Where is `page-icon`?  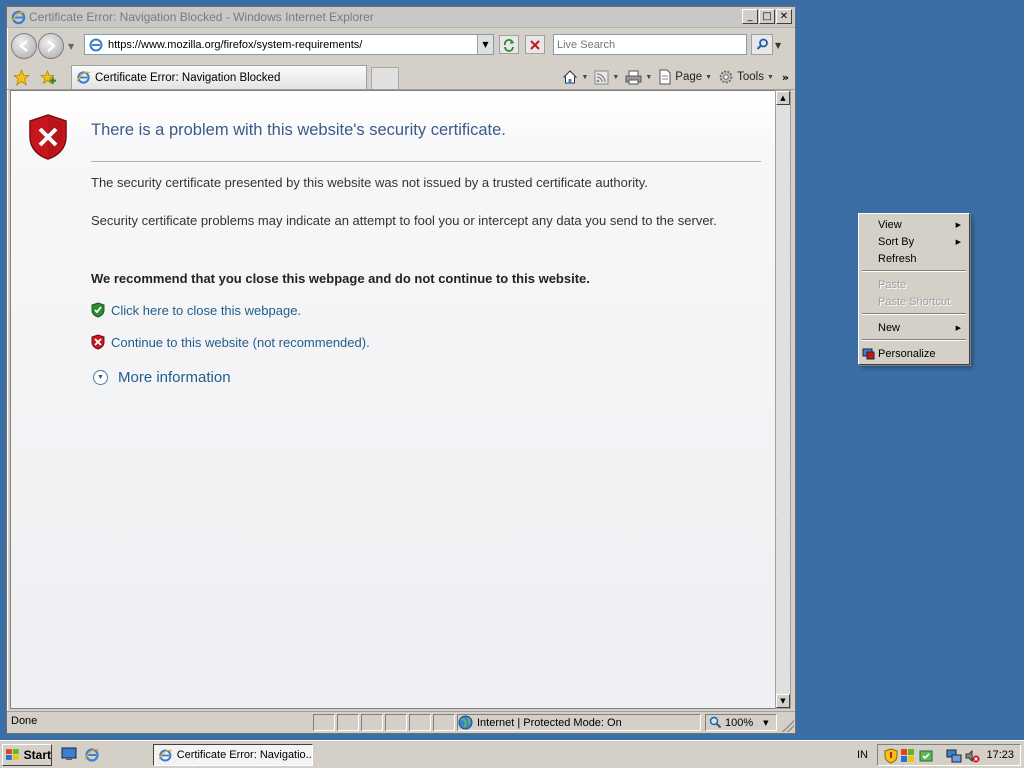 page-icon is located at coordinates (96, 44).